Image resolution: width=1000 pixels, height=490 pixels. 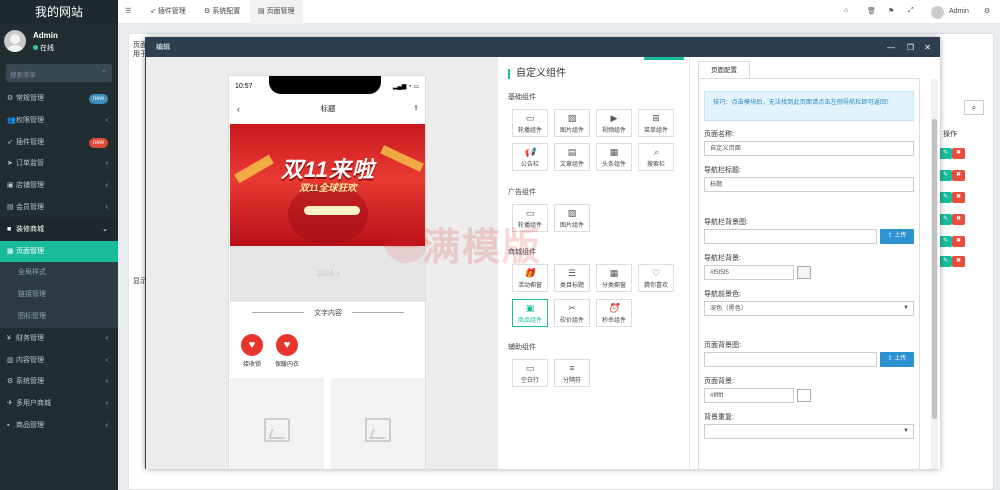 I want to click on close-icon: ✕, so click(x=927, y=47).